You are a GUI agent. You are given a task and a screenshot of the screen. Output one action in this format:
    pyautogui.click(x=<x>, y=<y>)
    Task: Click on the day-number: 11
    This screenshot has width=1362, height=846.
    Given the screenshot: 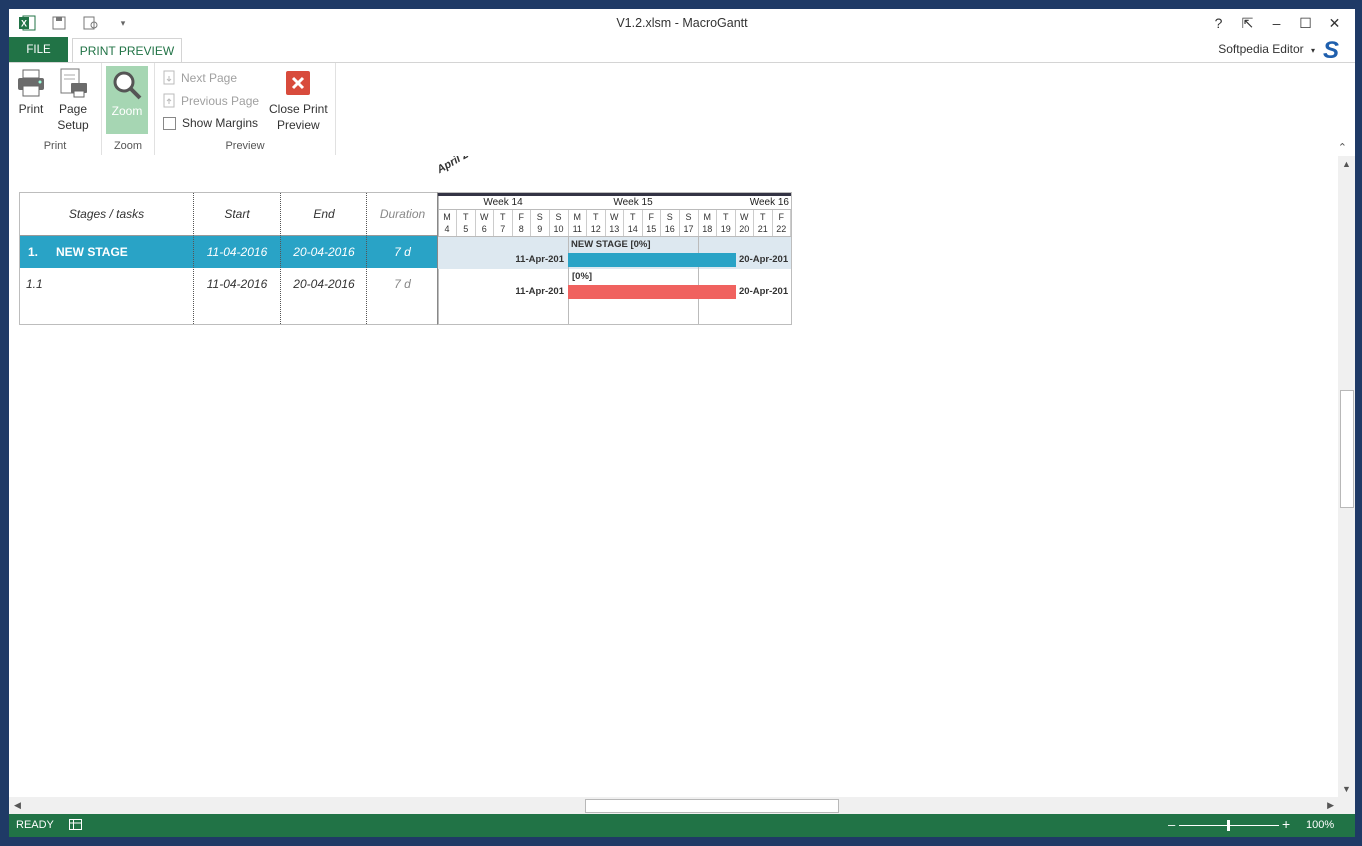 What is the action you would take?
    pyautogui.click(x=577, y=229)
    